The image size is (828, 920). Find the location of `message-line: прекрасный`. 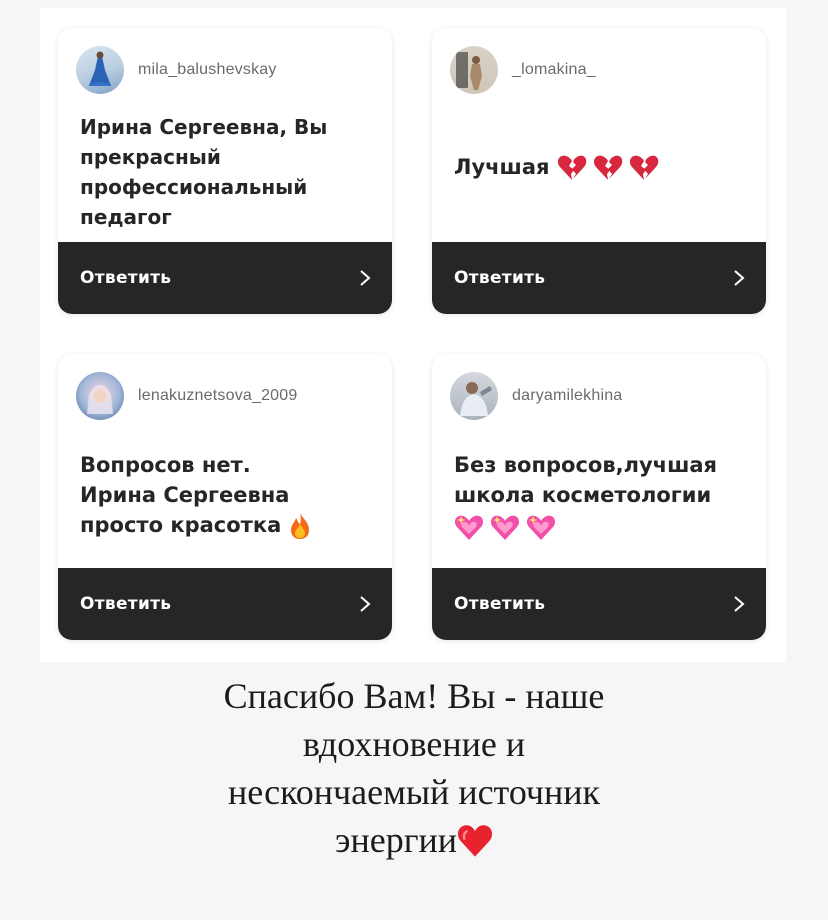

message-line: прекрасный is located at coordinates (150, 157).